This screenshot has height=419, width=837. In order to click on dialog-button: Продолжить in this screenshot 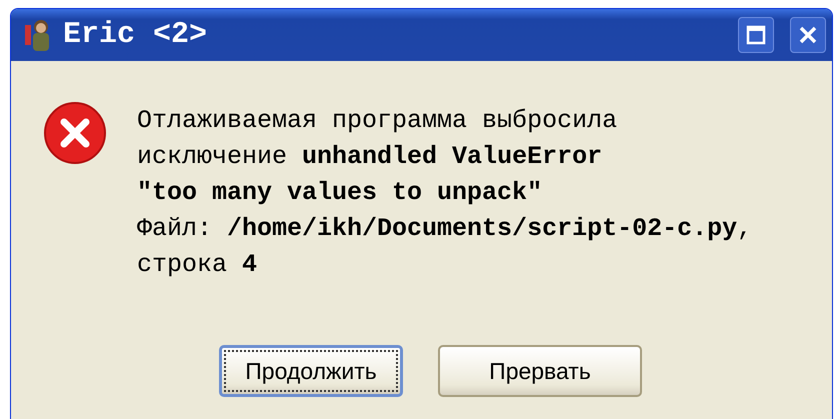, I will do `click(311, 371)`.